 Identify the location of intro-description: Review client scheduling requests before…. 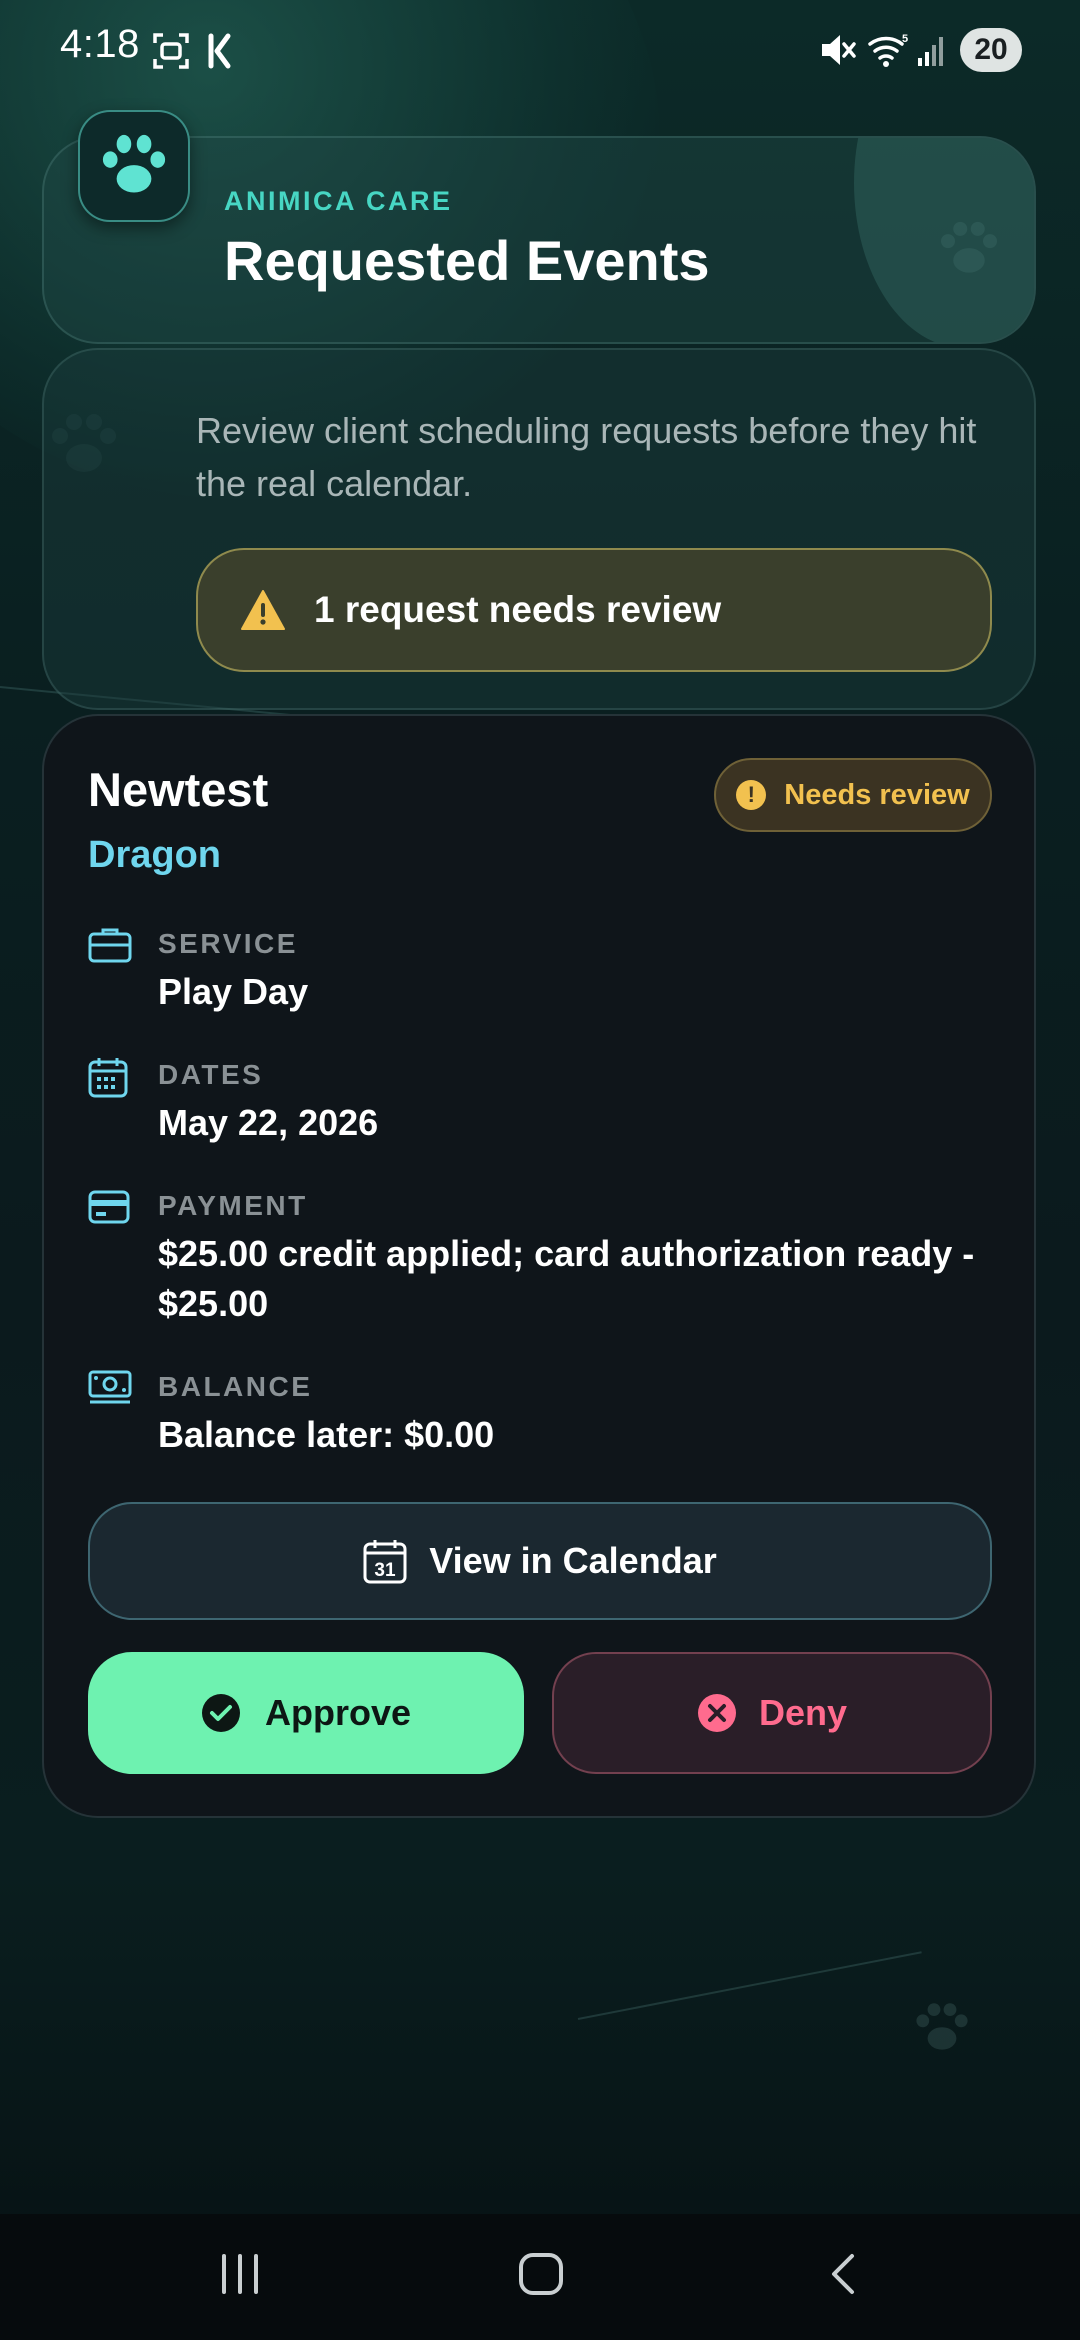
(586, 457).